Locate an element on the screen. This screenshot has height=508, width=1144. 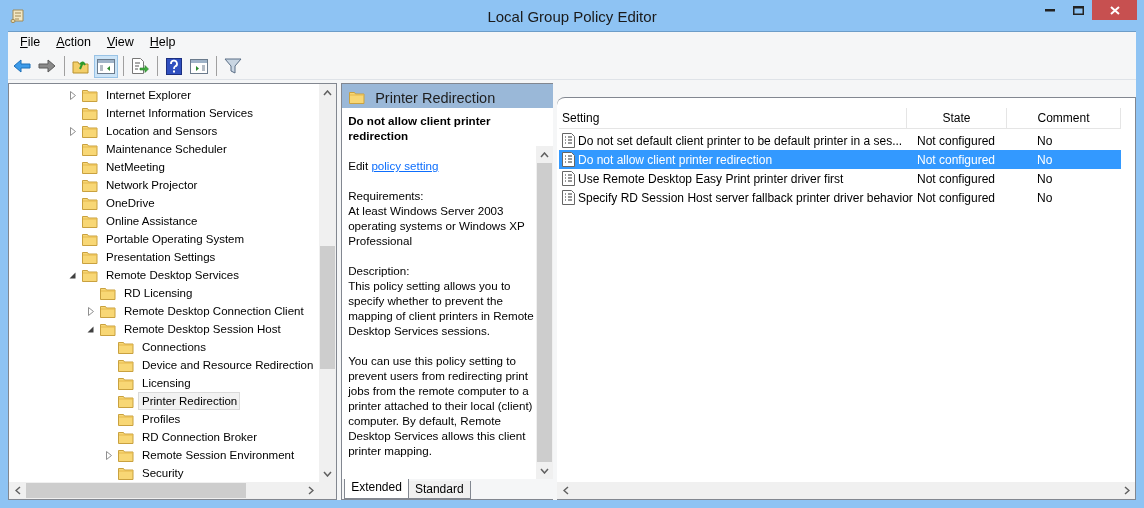
description-text: This policy setting allows you to specify whether to prevent the mapping of client printers in Remote Desktop Services sessions. is located at coordinates (441, 308).